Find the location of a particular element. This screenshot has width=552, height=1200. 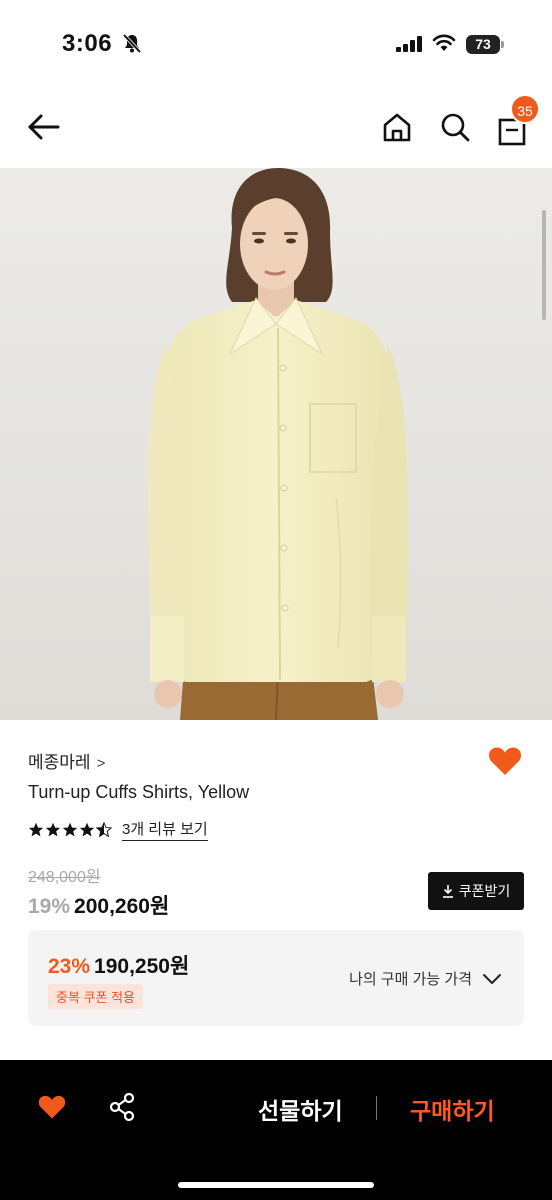

home-indicator is located at coordinates (276, 1185).